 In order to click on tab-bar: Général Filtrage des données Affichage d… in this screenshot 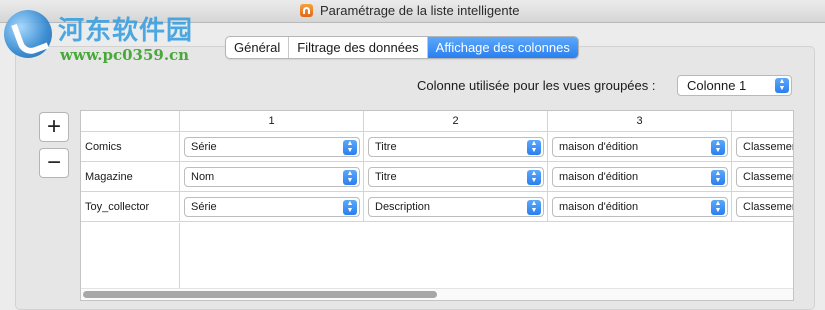, I will do `click(402, 47)`.